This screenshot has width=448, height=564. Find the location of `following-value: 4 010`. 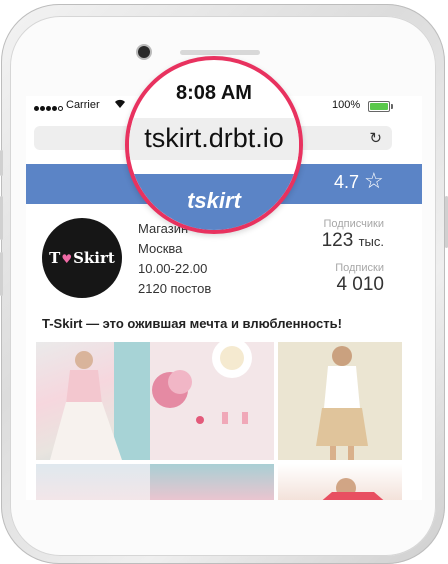

following-value: 4 010 is located at coordinates (360, 284).